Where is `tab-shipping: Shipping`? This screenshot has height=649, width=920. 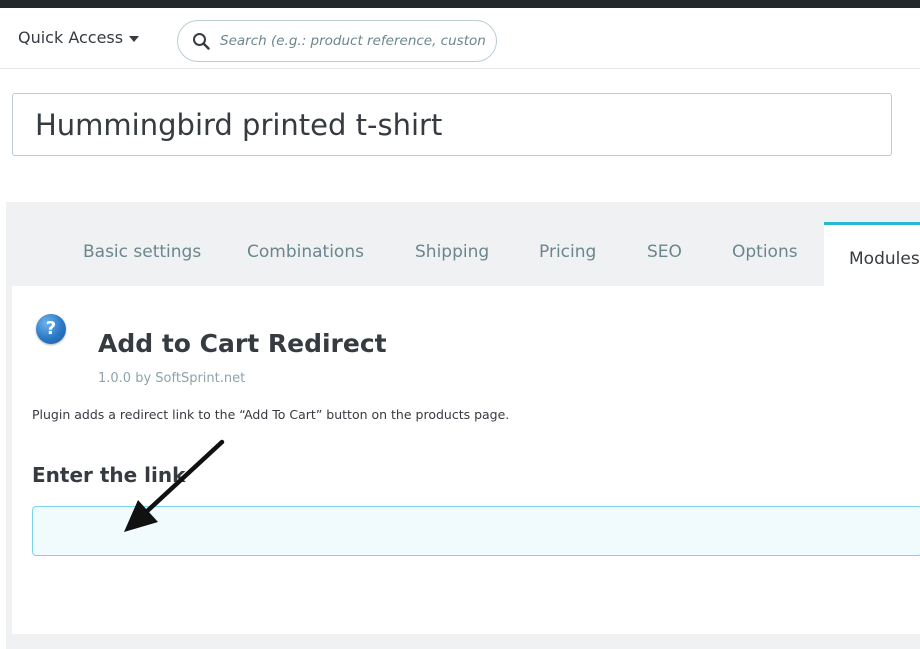
tab-shipping: Shipping is located at coordinates (452, 252).